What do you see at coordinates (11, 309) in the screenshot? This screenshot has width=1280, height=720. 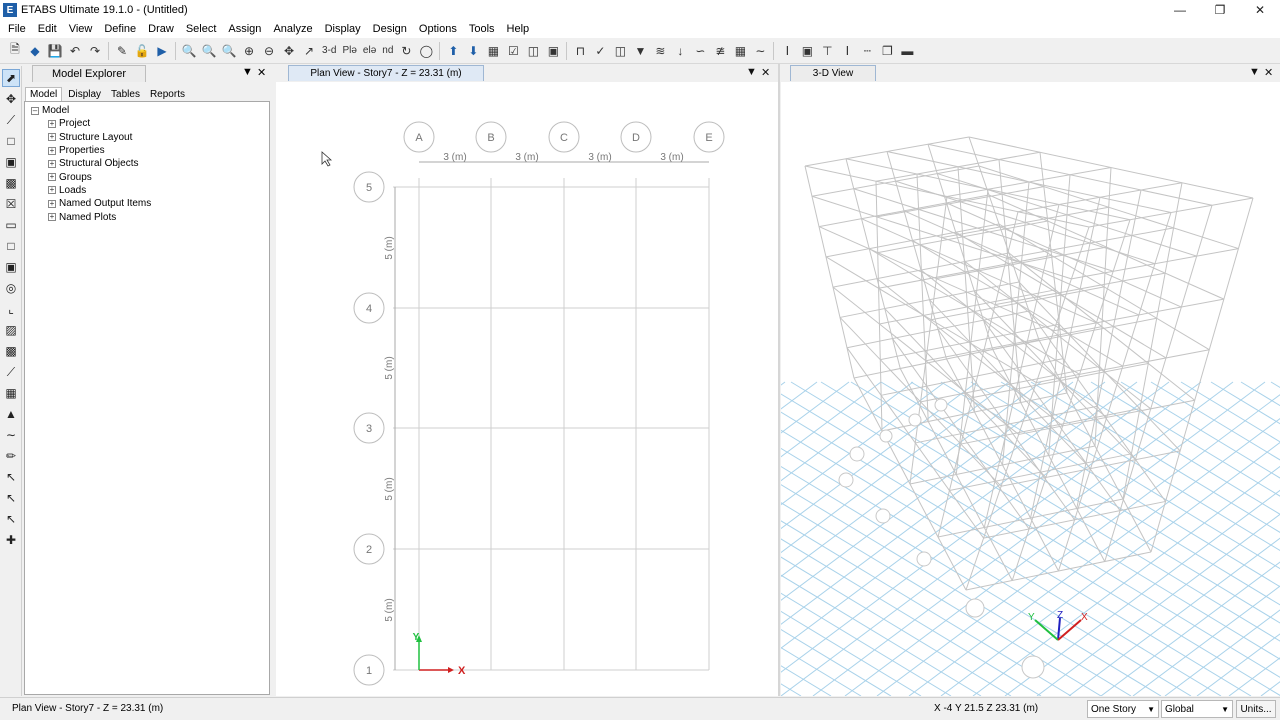 I see `draw-pier-icon: ⌞` at bounding box center [11, 309].